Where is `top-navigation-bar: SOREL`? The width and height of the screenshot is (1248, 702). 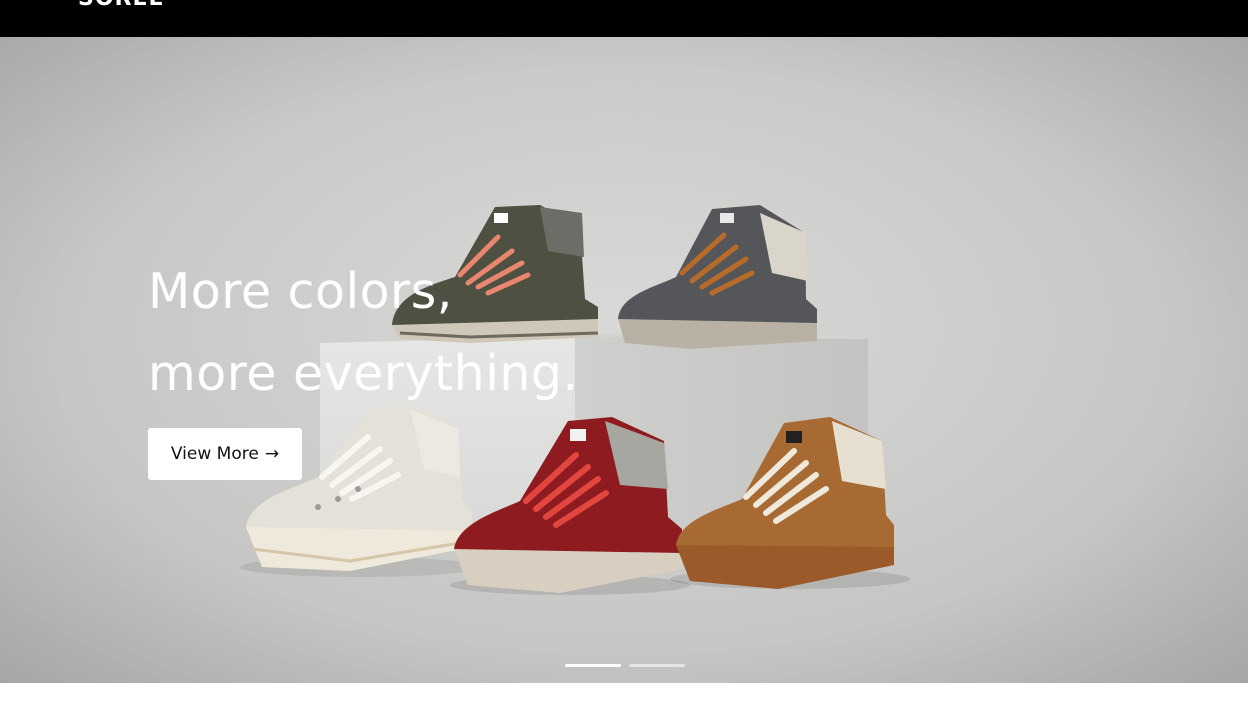
top-navigation-bar: SOREL is located at coordinates (624, 18).